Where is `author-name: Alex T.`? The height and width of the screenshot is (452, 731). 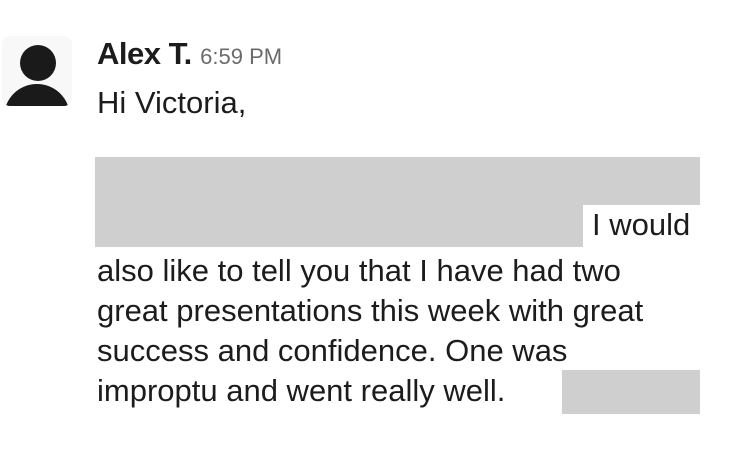
author-name: Alex T. is located at coordinates (144, 53).